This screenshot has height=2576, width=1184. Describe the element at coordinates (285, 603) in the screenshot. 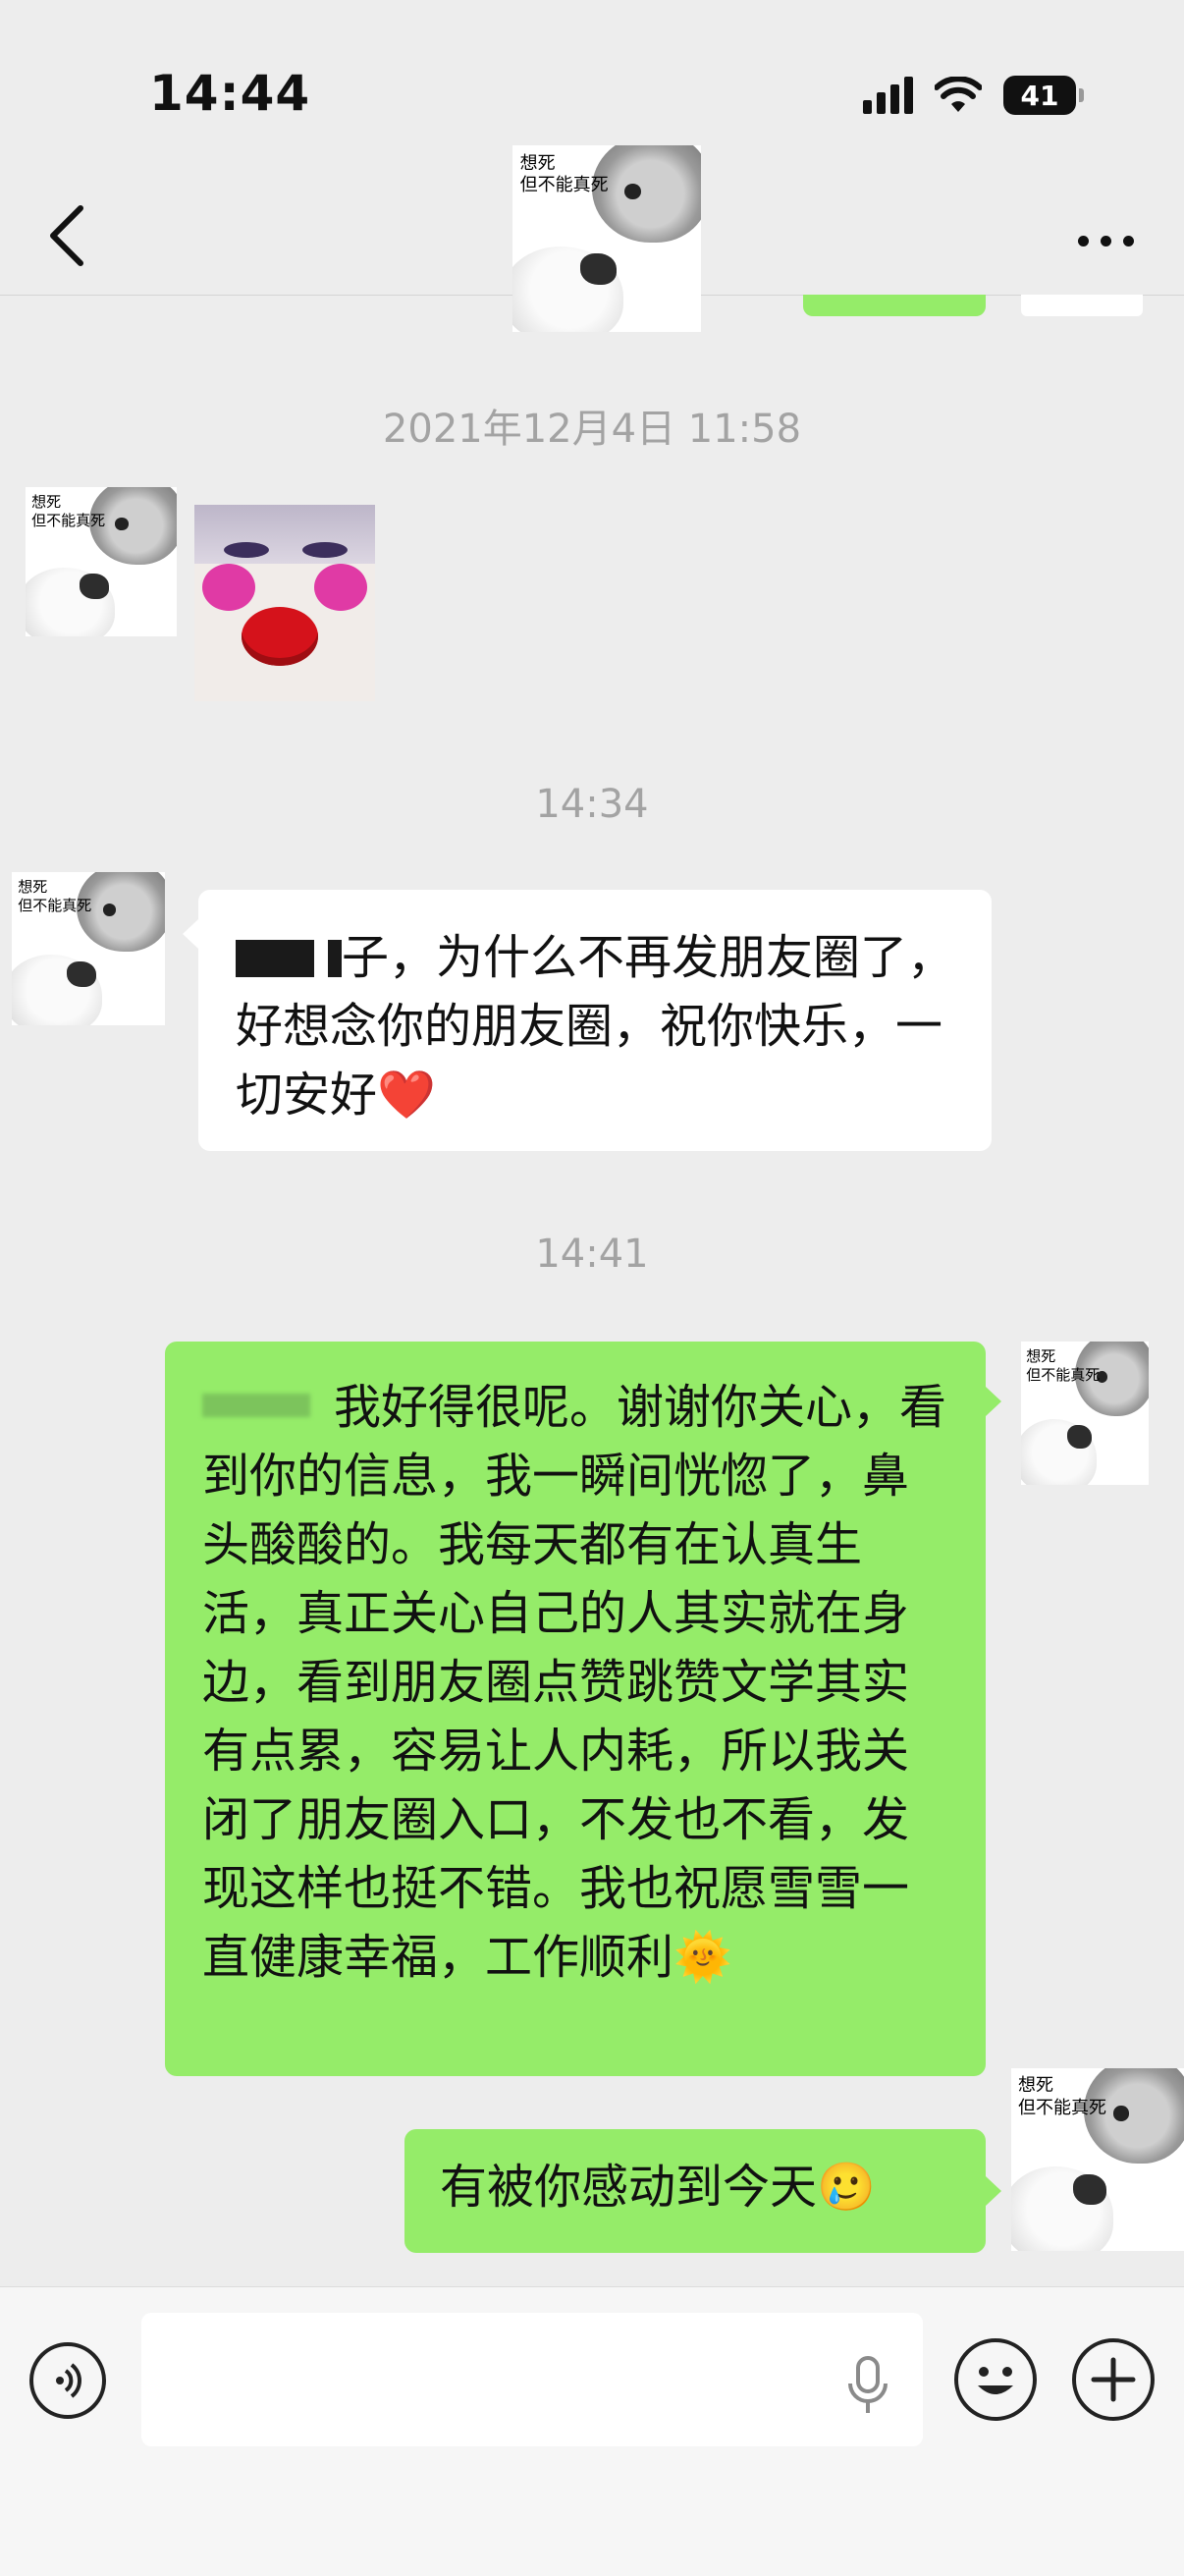

I see `clown-sticker` at that location.